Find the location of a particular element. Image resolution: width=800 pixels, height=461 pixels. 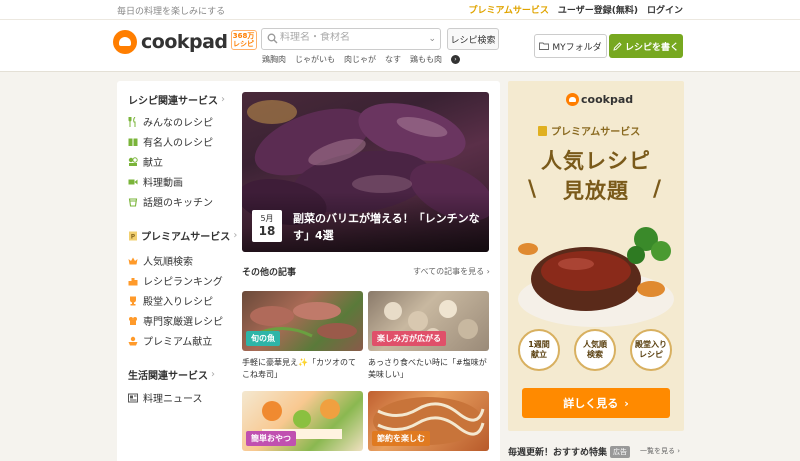

sidebar-item-everyone-recipes: みんなのレシピ is located at coordinates (170, 121).